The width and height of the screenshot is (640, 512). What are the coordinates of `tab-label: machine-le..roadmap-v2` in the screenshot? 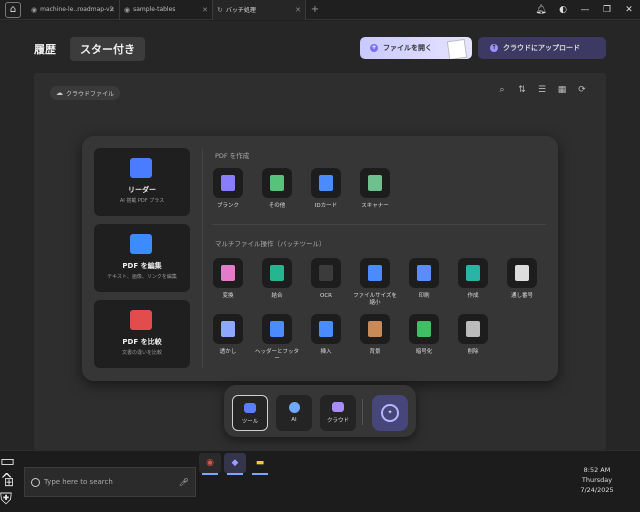 It's located at (77, 9).